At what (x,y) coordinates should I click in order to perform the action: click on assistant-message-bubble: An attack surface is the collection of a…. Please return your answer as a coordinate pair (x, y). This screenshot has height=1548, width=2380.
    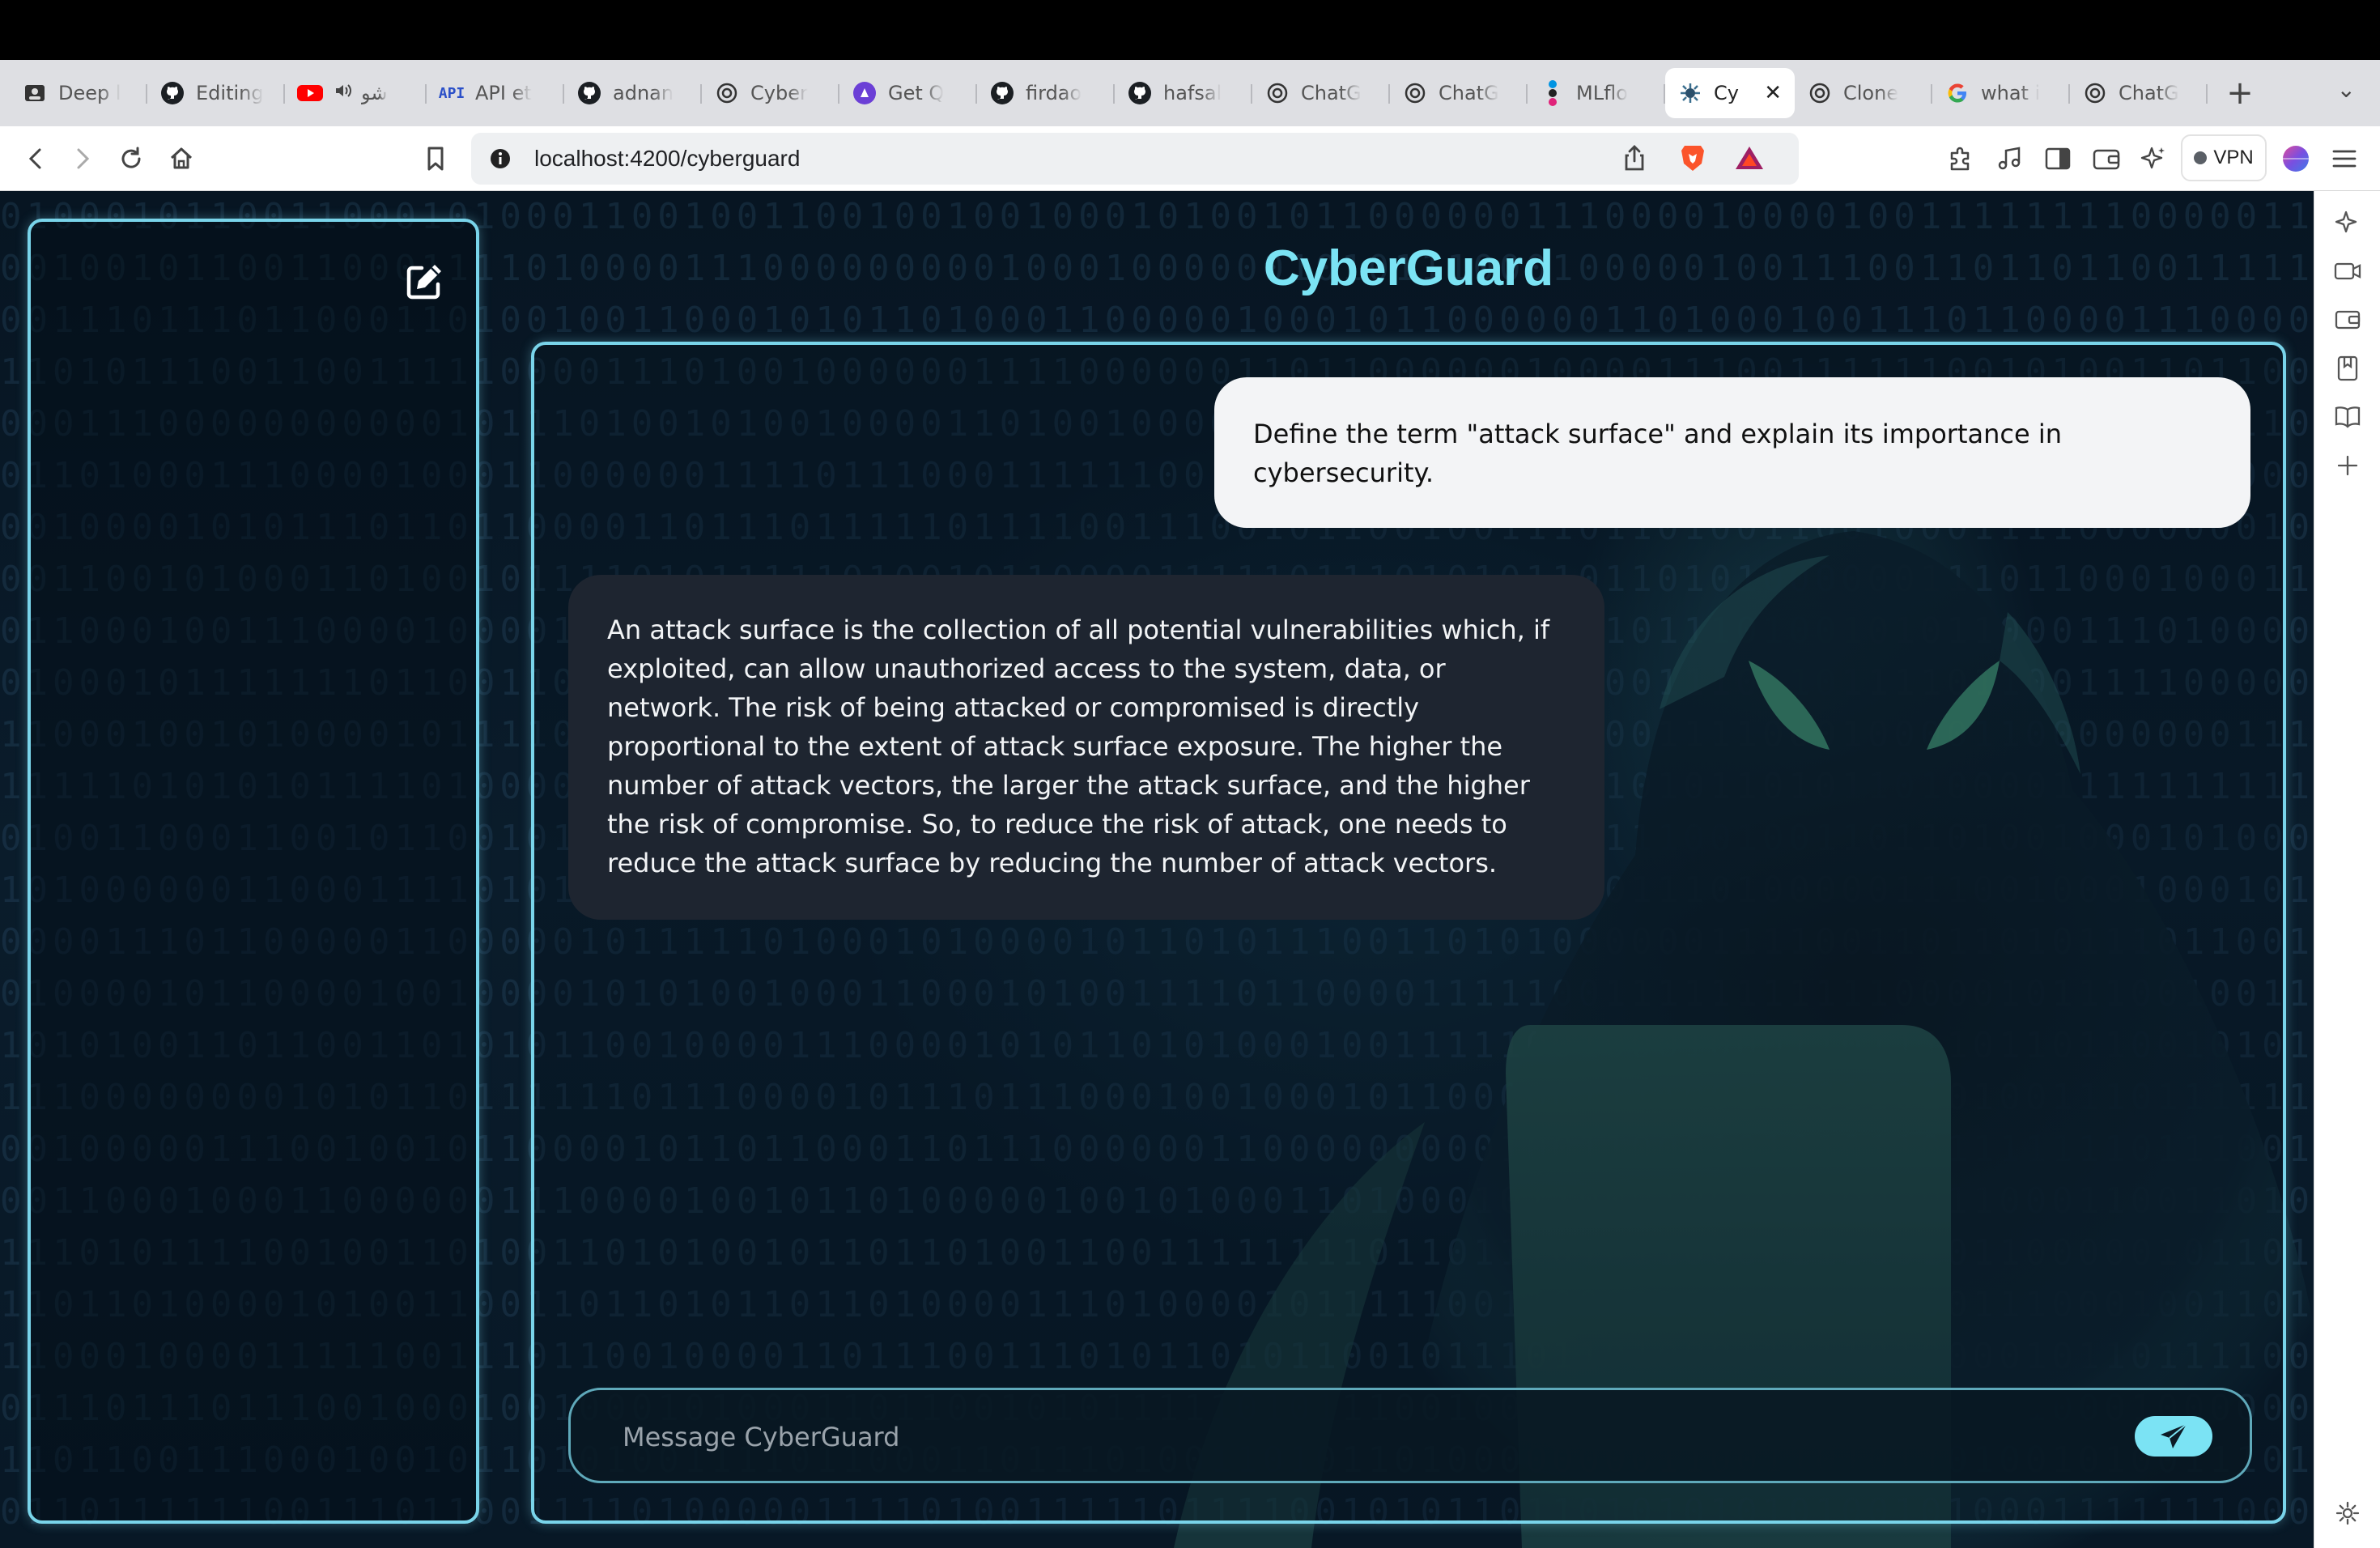
    Looking at the image, I should click on (1086, 748).